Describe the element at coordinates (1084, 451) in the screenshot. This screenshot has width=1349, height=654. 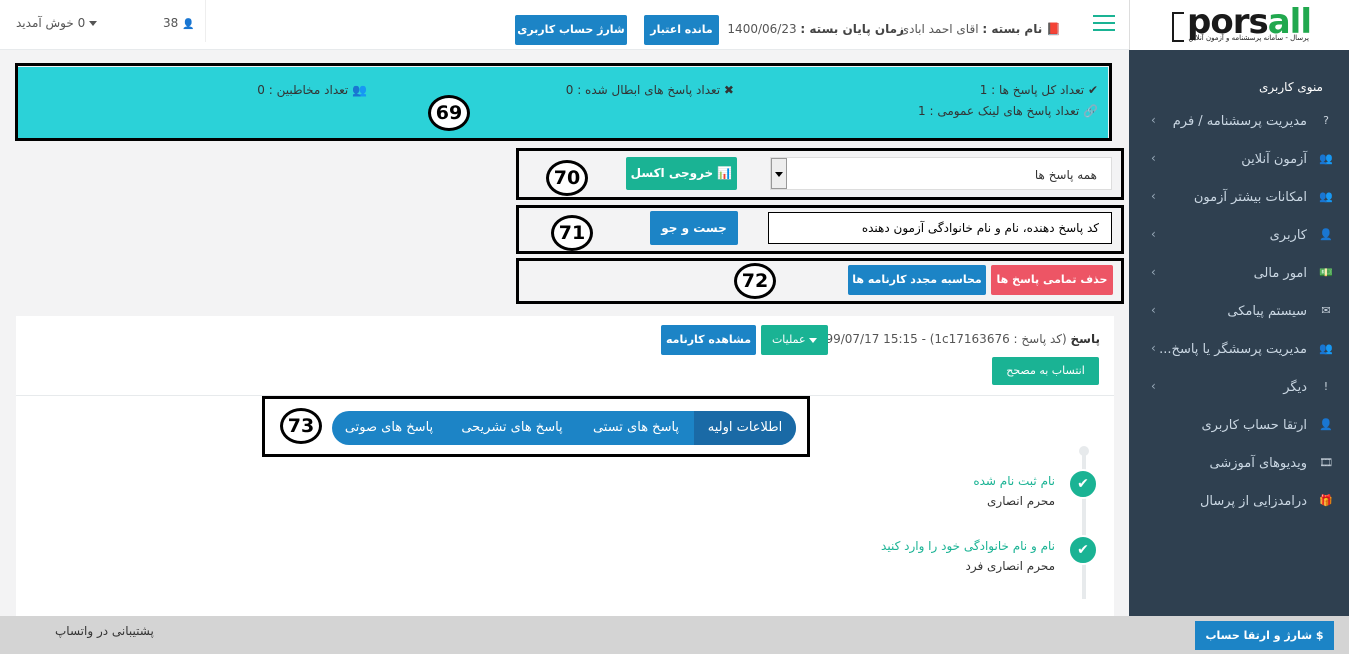
I see `timeline-start-dot` at that location.